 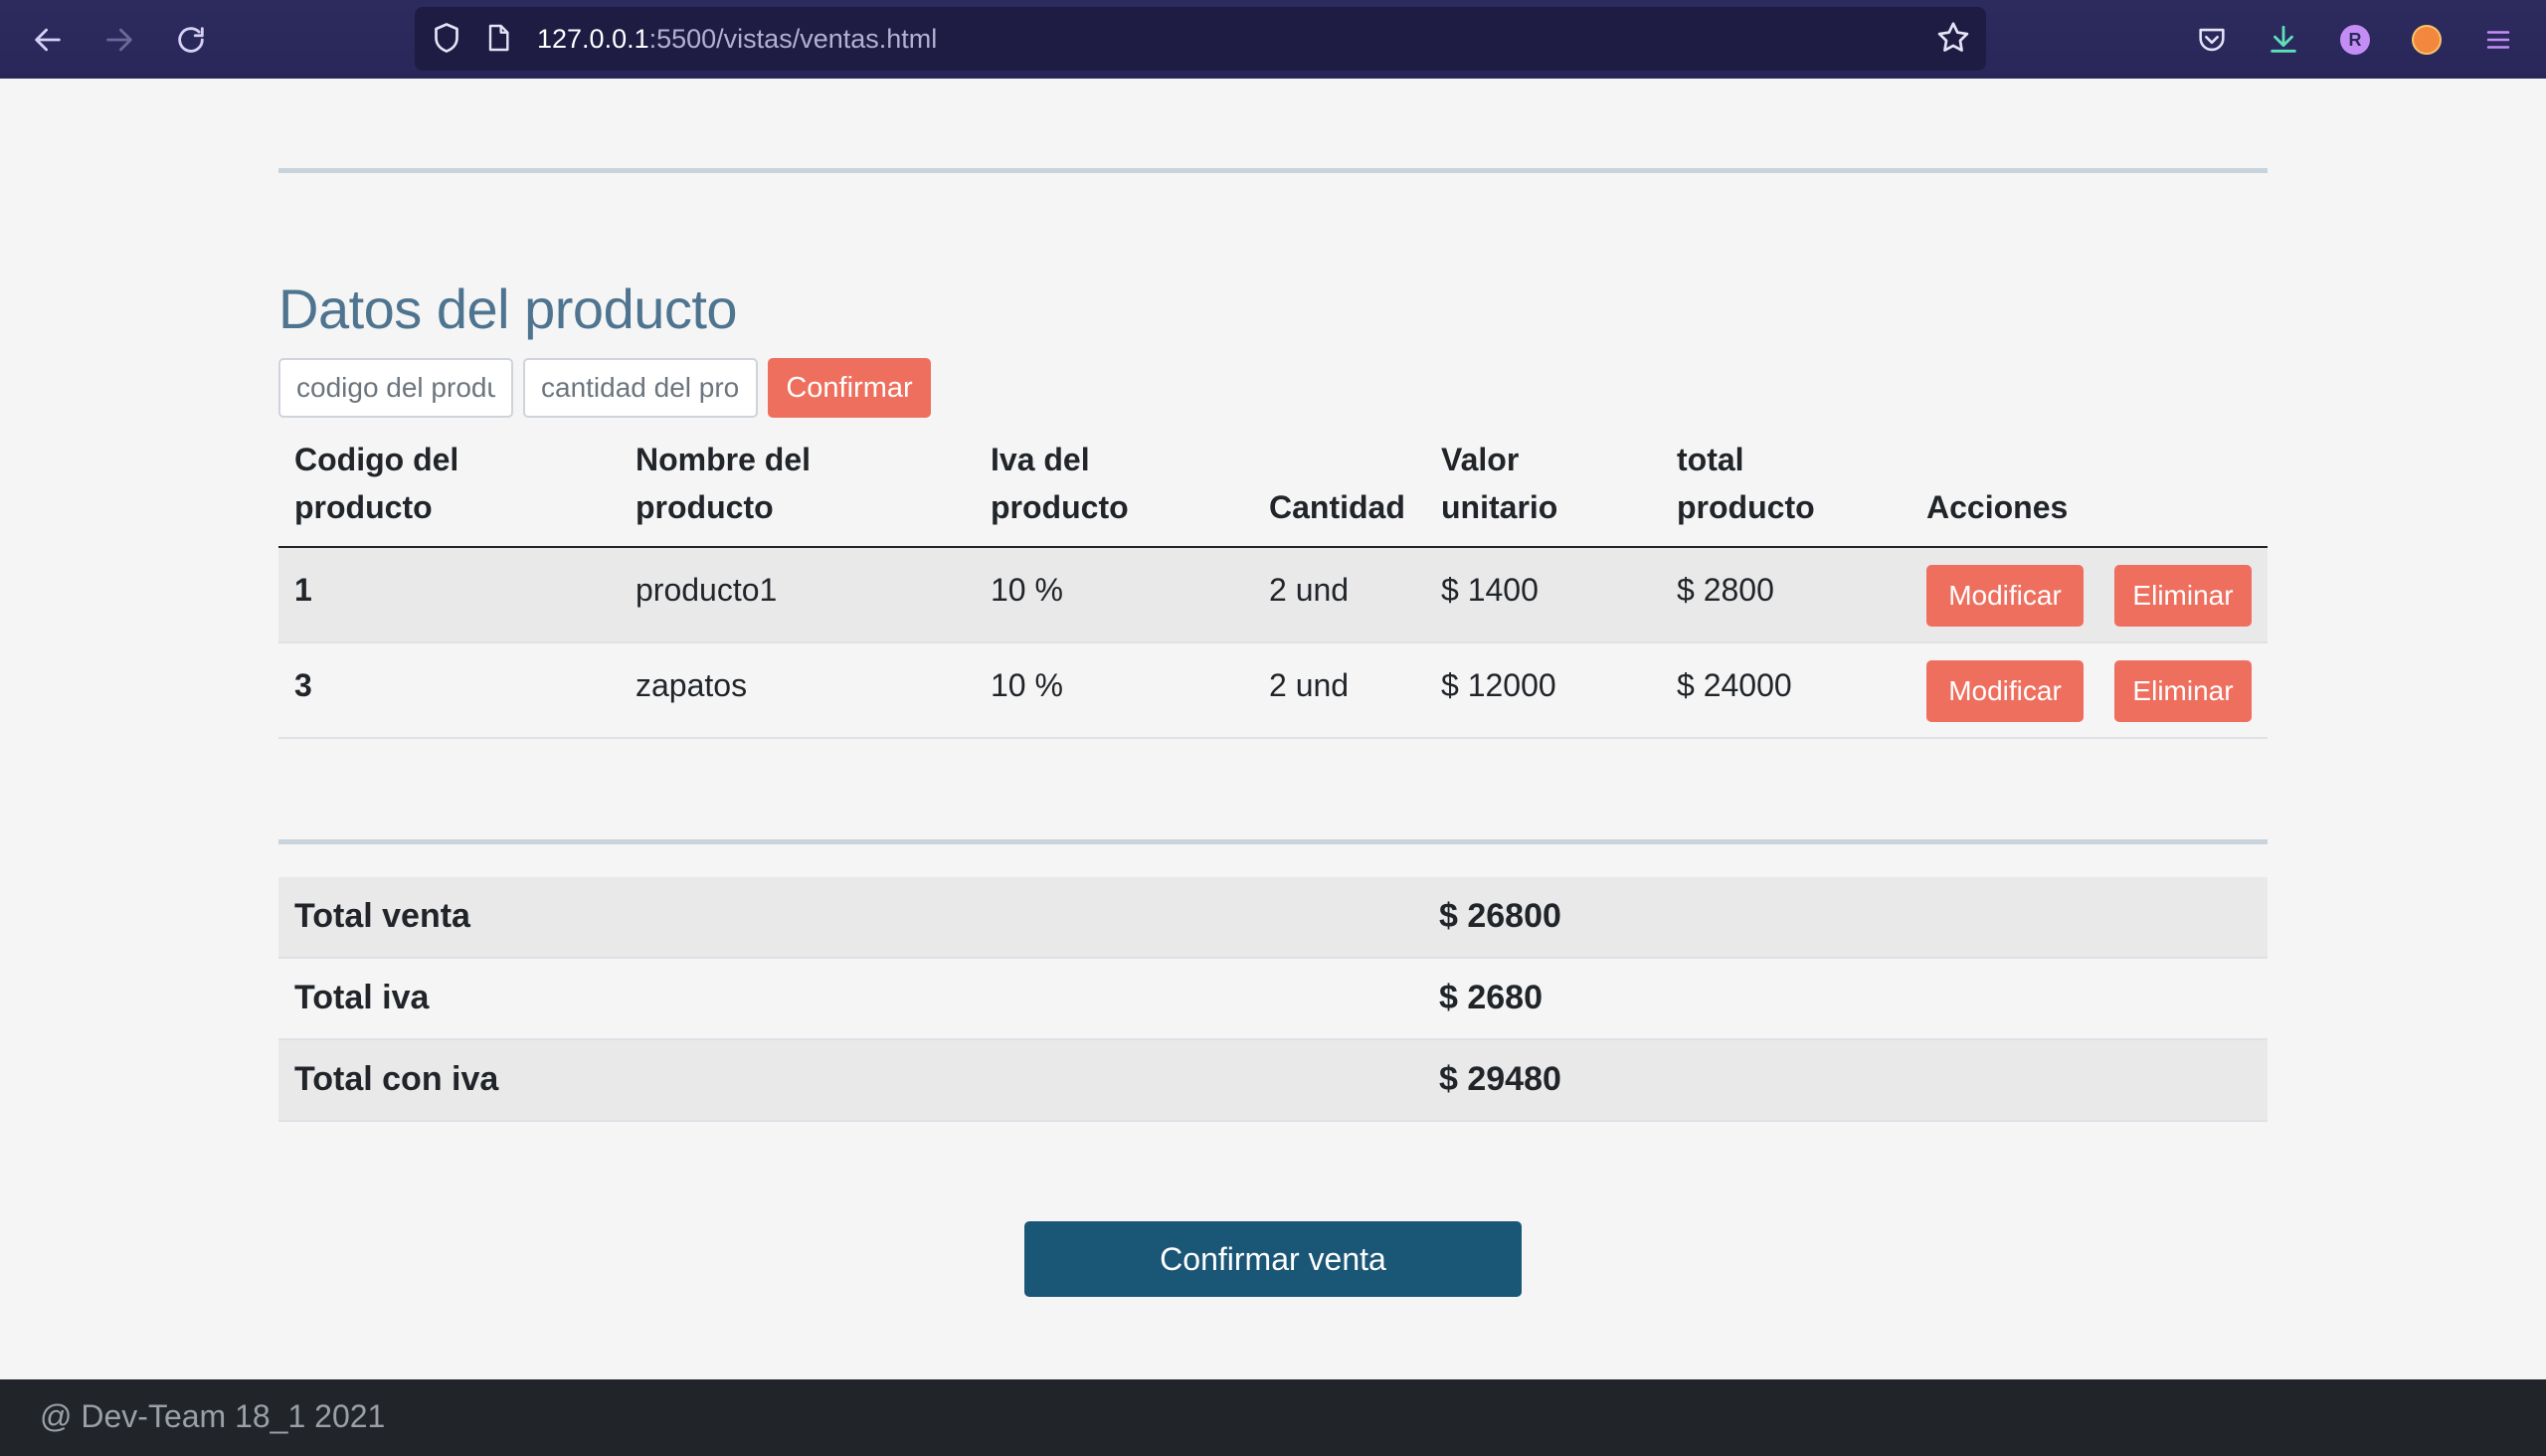 What do you see at coordinates (1500, 1079) in the screenshot?
I see `total-value: $ 29480` at bounding box center [1500, 1079].